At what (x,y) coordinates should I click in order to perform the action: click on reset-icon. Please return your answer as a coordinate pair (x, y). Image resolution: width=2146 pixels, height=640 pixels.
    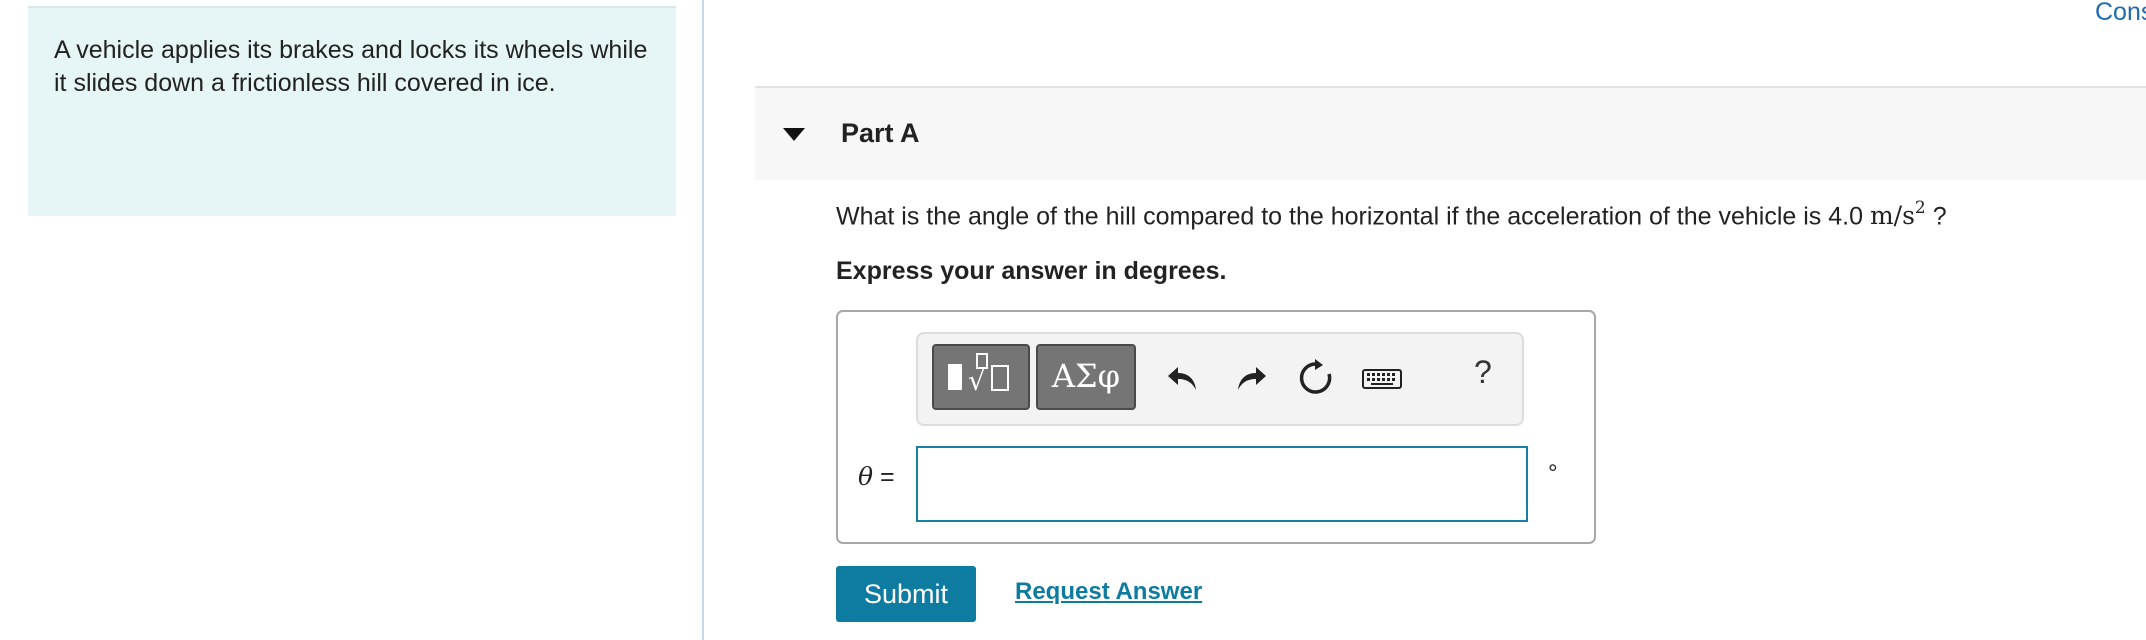
    Looking at the image, I should click on (1316, 378).